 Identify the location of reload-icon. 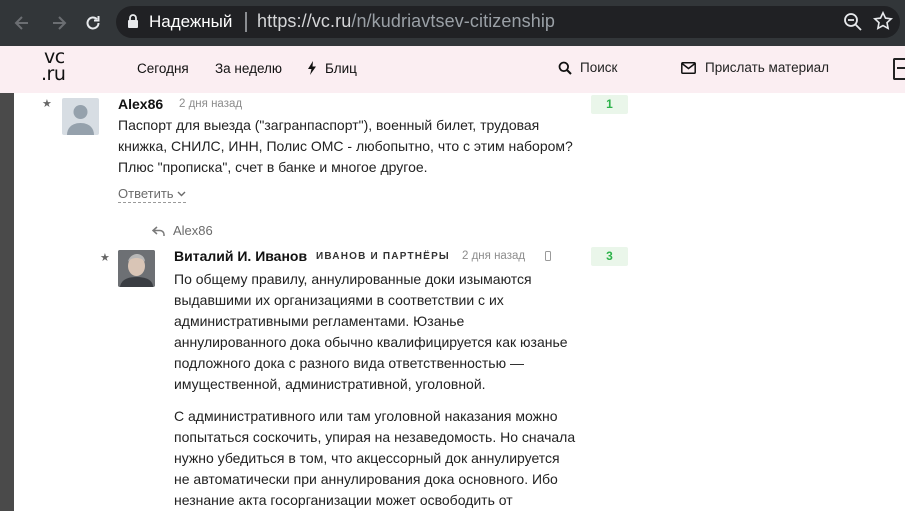
(93, 23).